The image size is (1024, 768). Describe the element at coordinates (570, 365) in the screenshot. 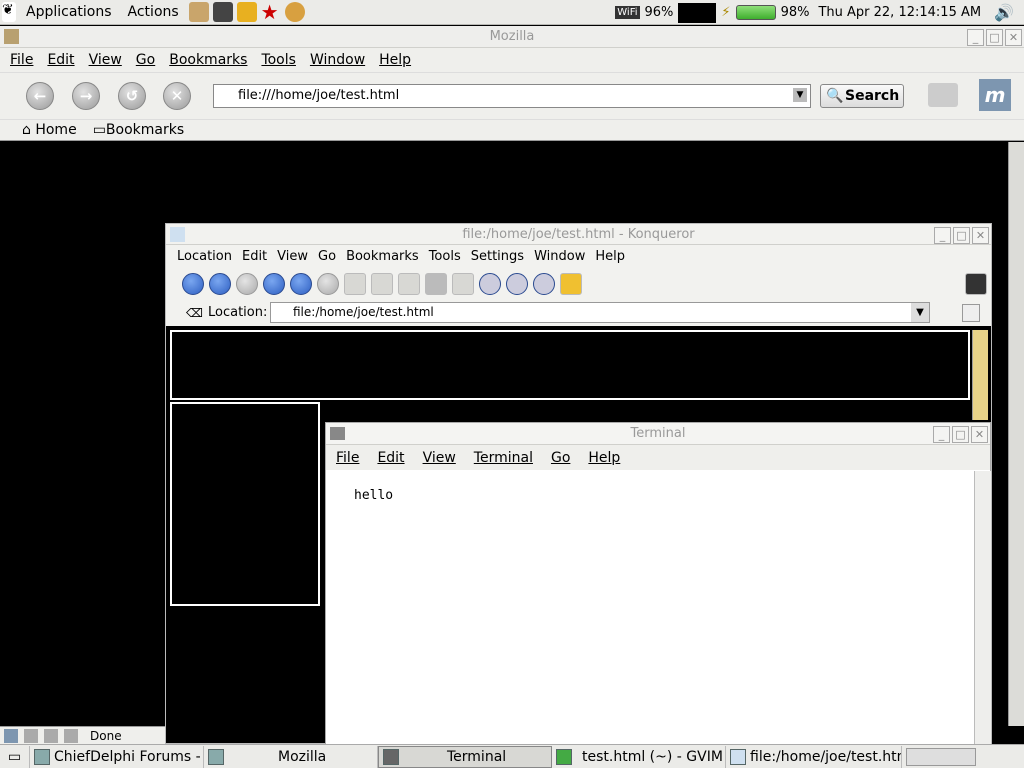

I see `konqueror-frame-top` at that location.